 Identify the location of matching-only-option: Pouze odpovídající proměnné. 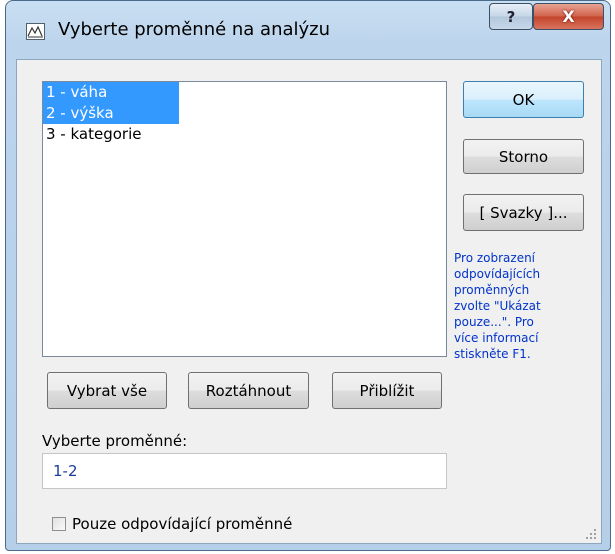
(172, 524).